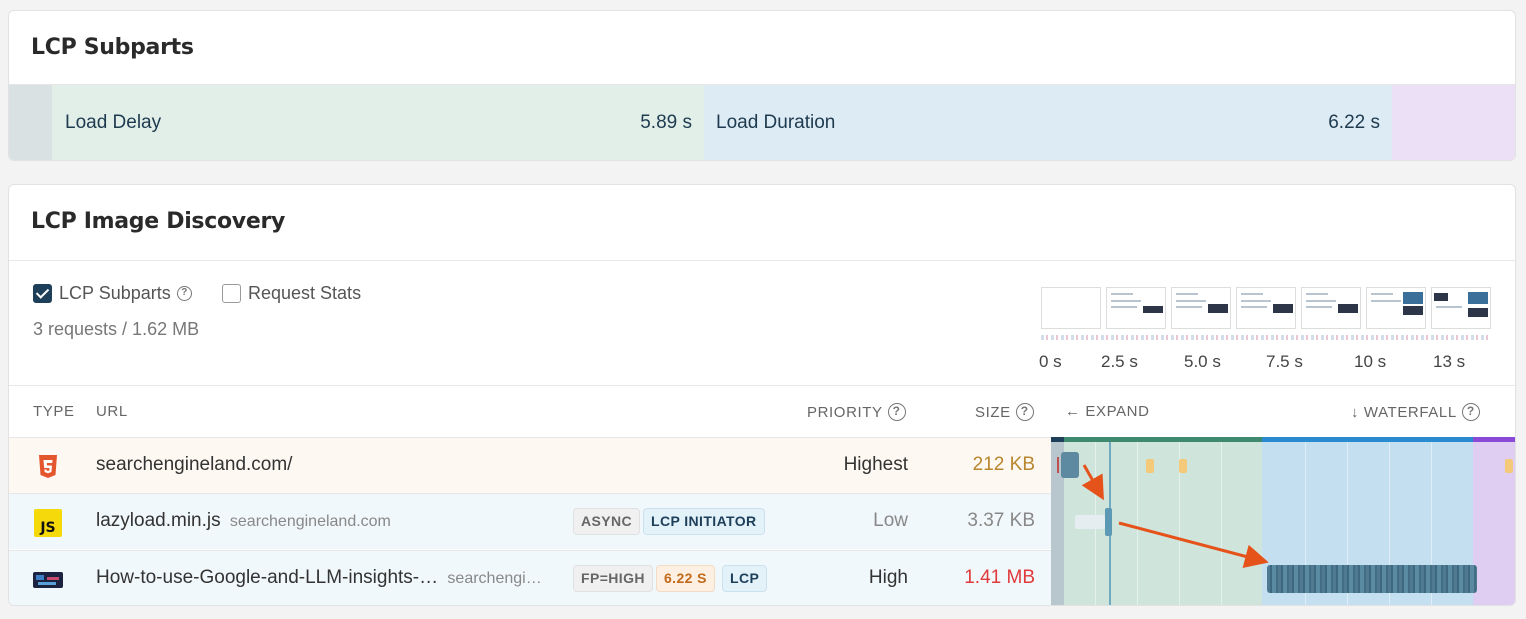 The width and height of the screenshot is (1526, 619). Describe the element at coordinates (1354, 122) in the screenshot. I see `load-duration-value: 6.22 s` at that location.